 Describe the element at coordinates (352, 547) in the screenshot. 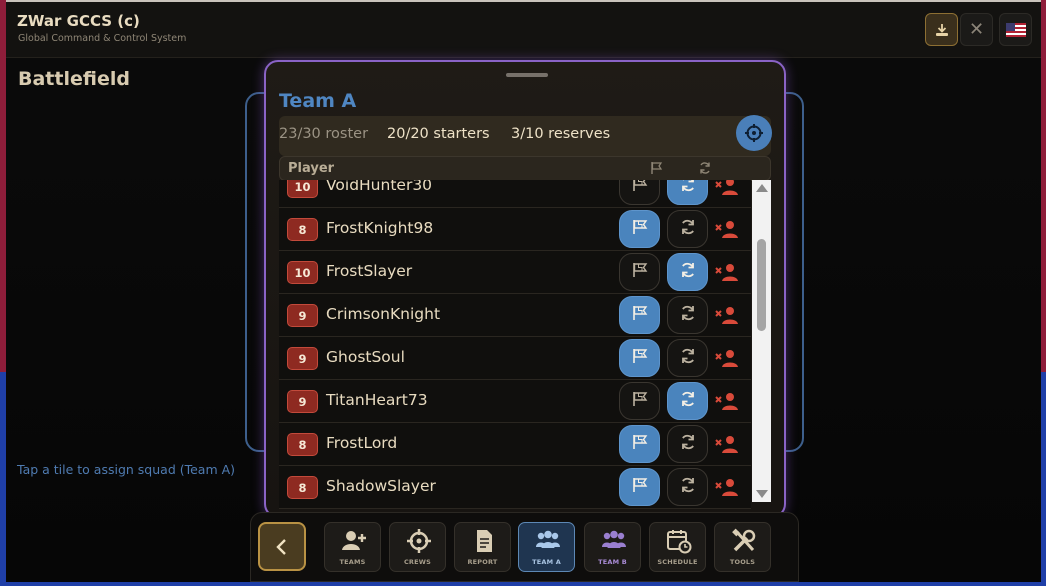

I see `nav-teams: TEAMS` at that location.